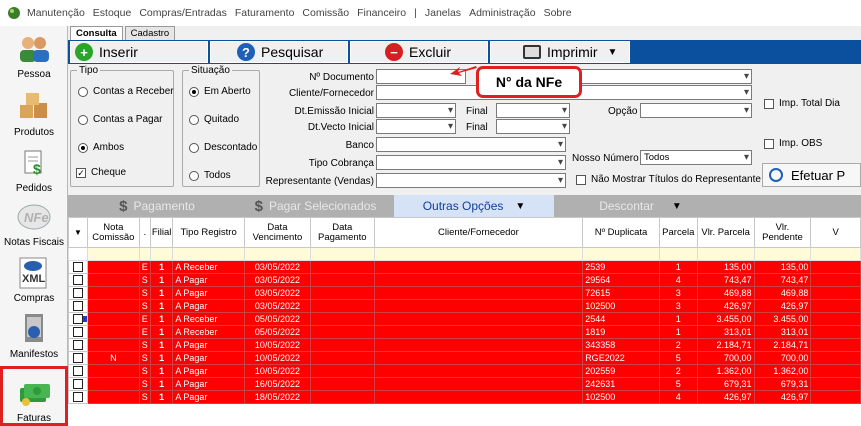  I want to click on column-header: V, so click(835, 232).